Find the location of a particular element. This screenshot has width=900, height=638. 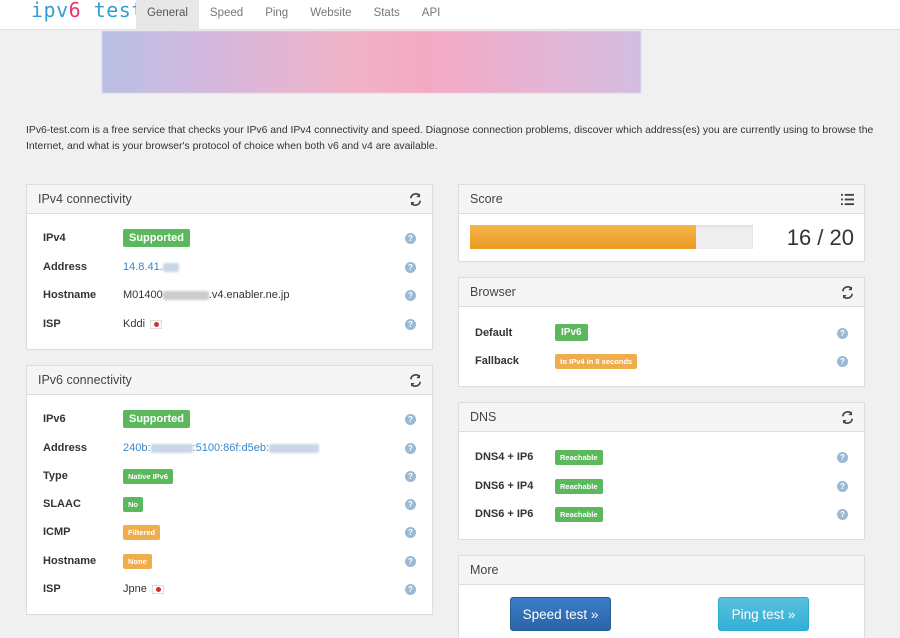

ping-test-button: Ping test » is located at coordinates (763, 614).